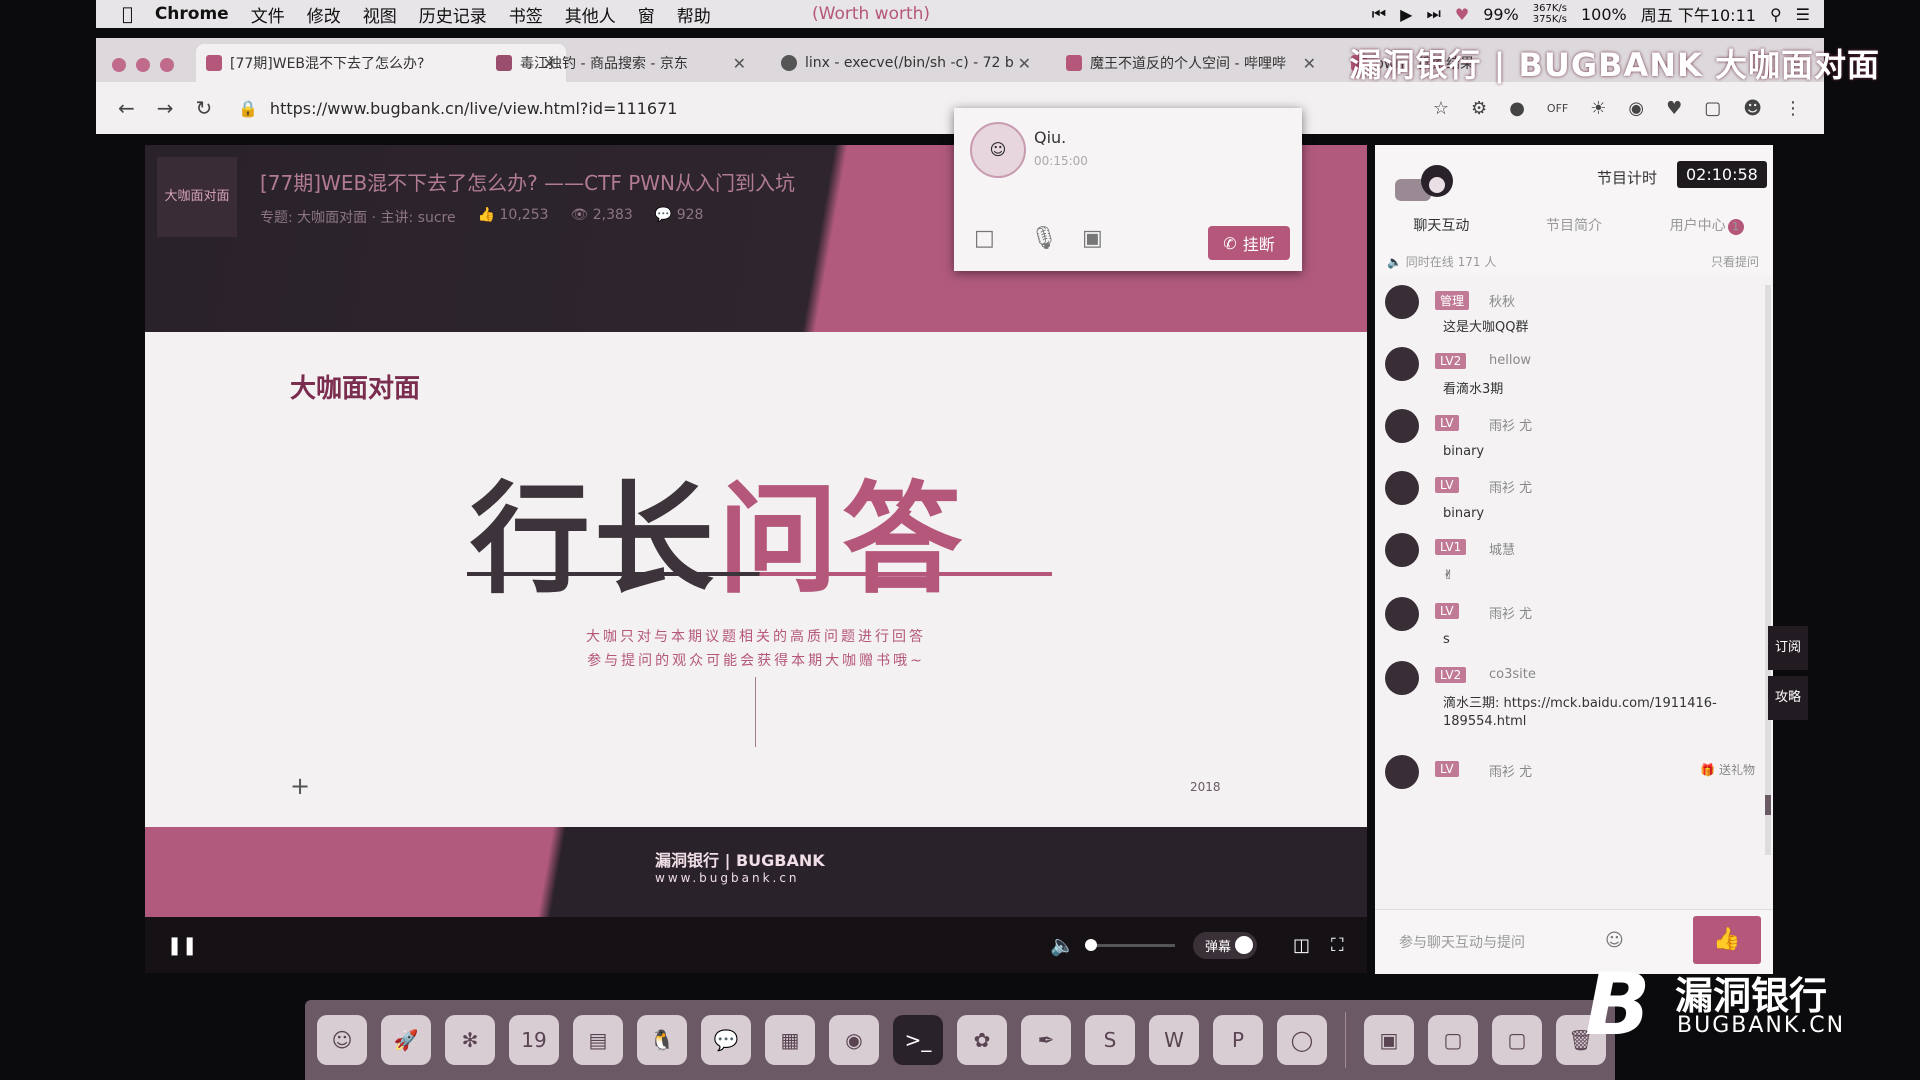  Describe the element at coordinates (1627, 178) in the screenshot. I see `timer-label: 节目计时` at that location.